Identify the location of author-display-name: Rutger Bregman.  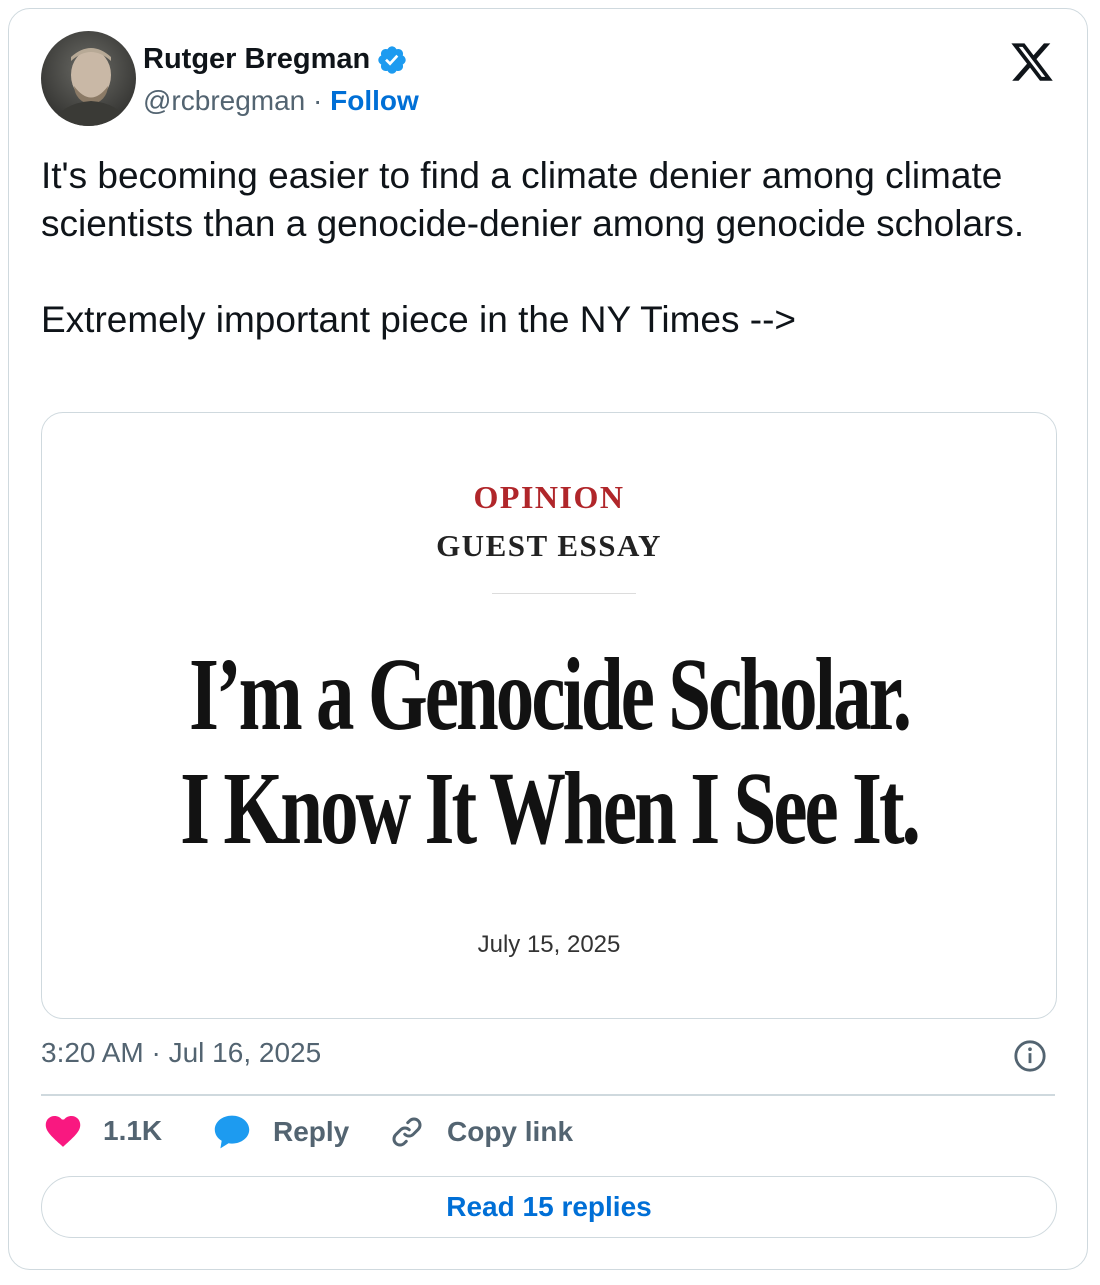
(256, 59).